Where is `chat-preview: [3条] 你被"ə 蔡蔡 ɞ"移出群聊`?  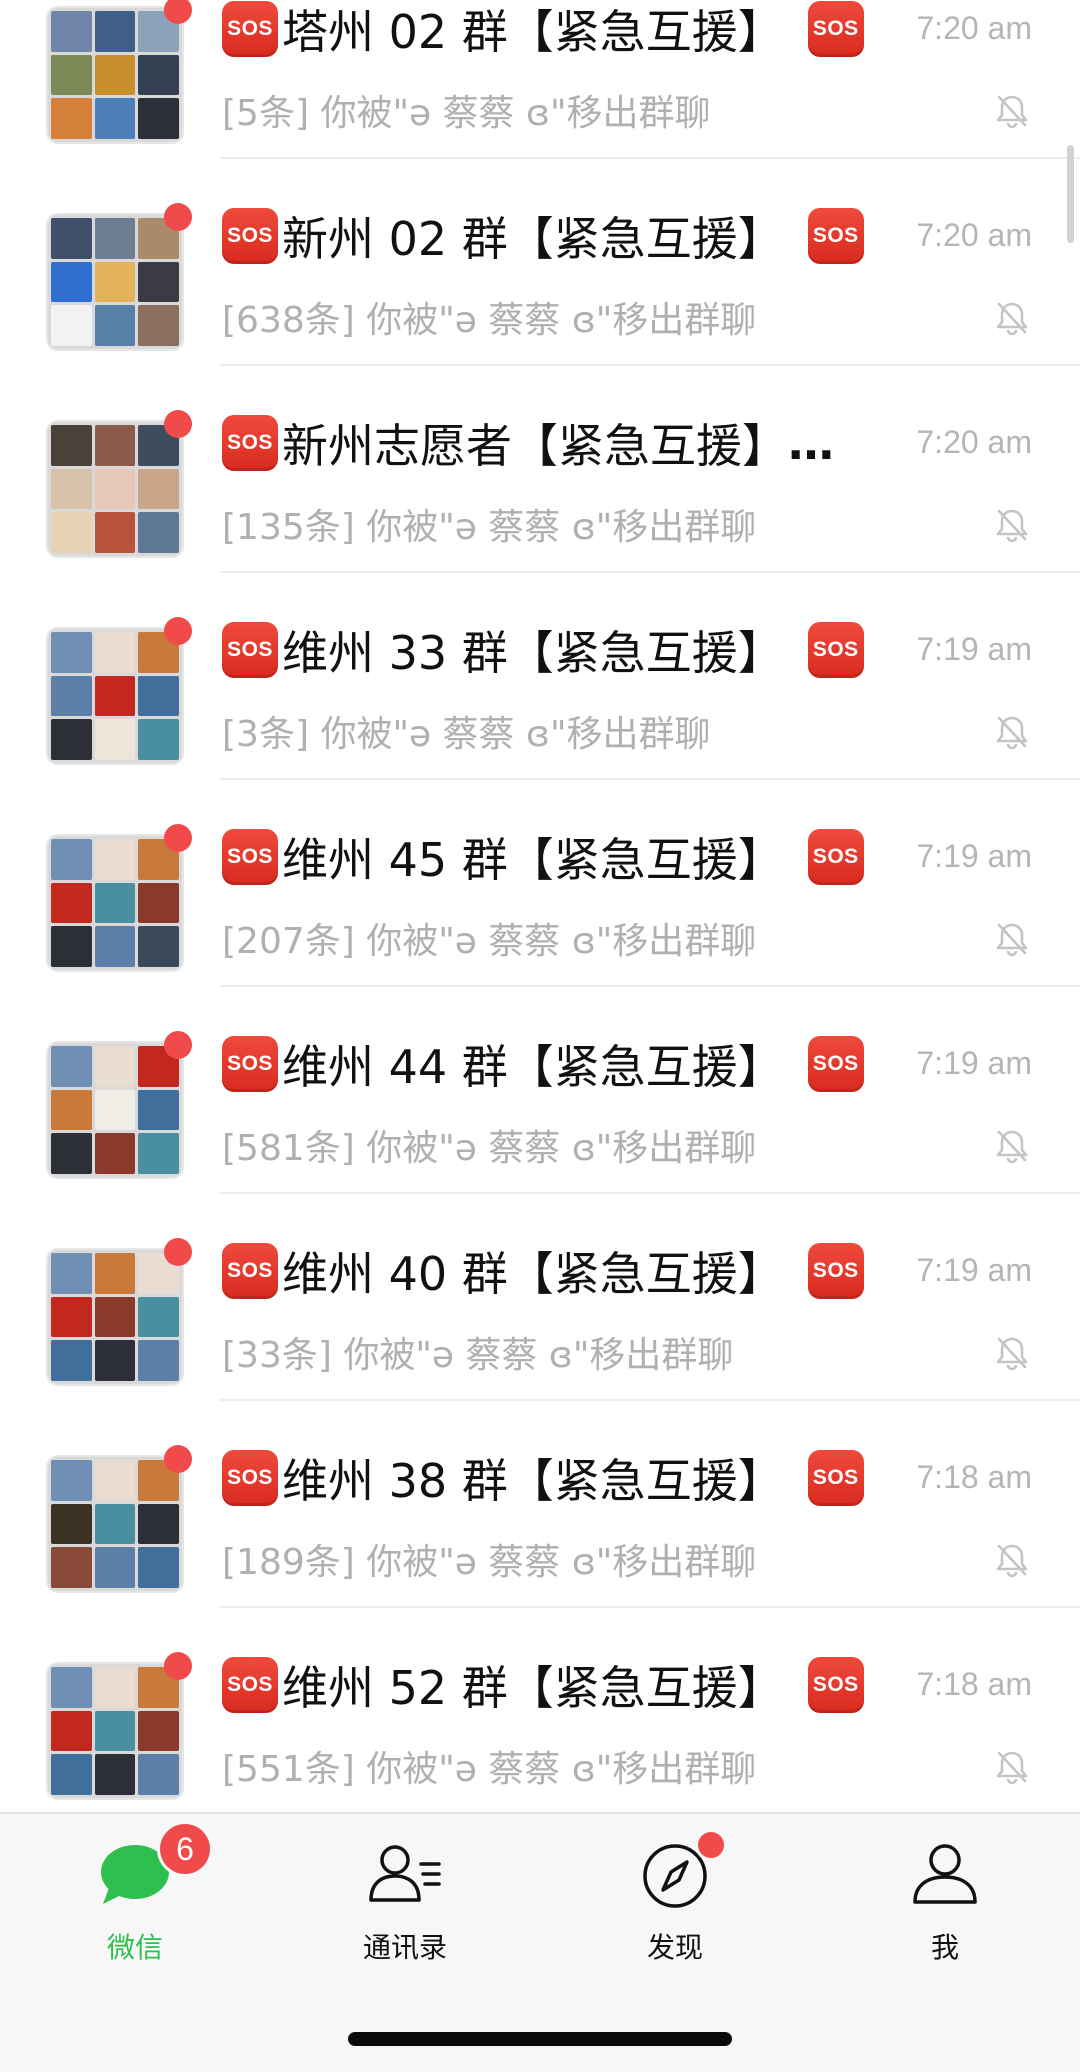 chat-preview: [3条] 你被"ə 蔡蔡 ɞ"移出群聊 is located at coordinates (466, 734).